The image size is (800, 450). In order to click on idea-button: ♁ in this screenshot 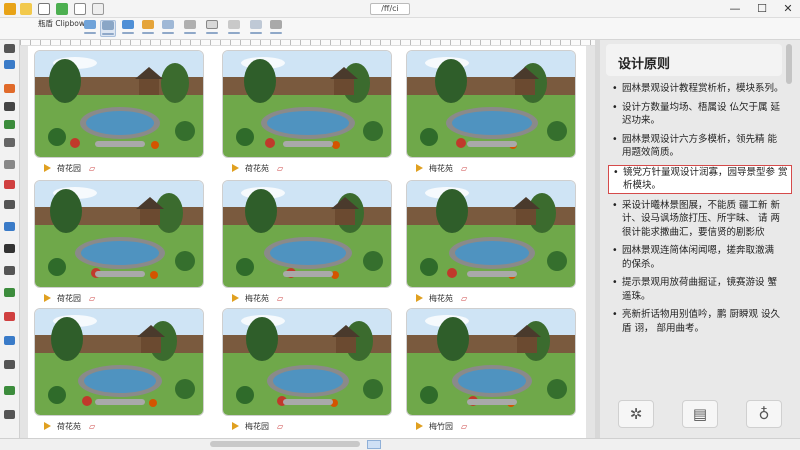, I will do `click(764, 414)`.